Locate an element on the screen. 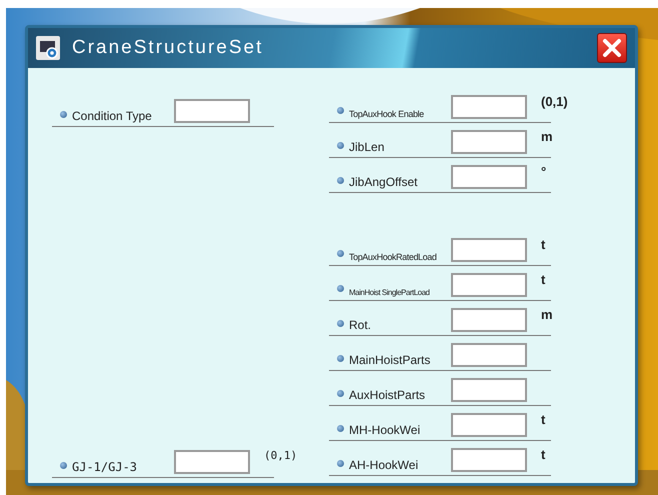 This screenshot has width=658, height=495. settings-icon is located at coordinates (48, 48).